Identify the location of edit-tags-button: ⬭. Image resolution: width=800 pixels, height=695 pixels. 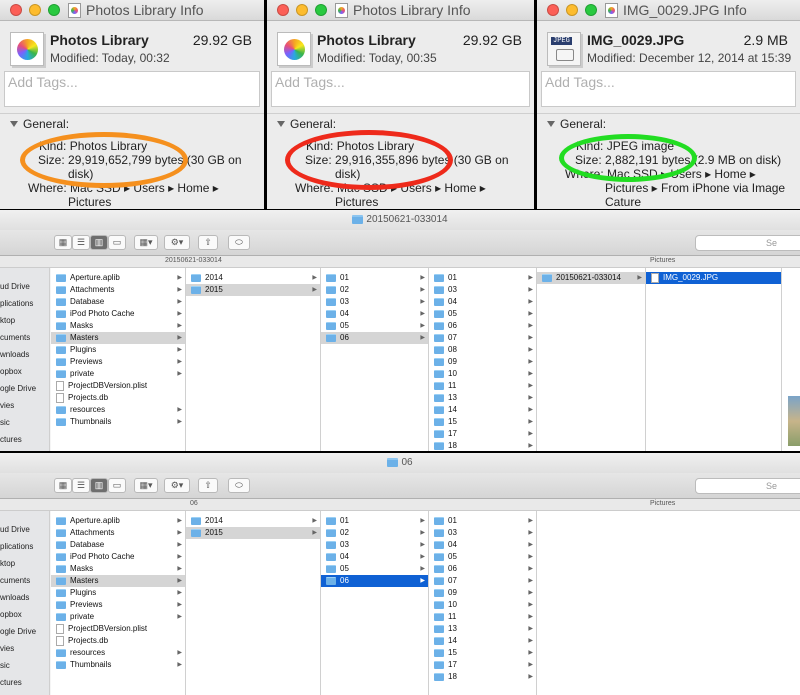
(239, 242).